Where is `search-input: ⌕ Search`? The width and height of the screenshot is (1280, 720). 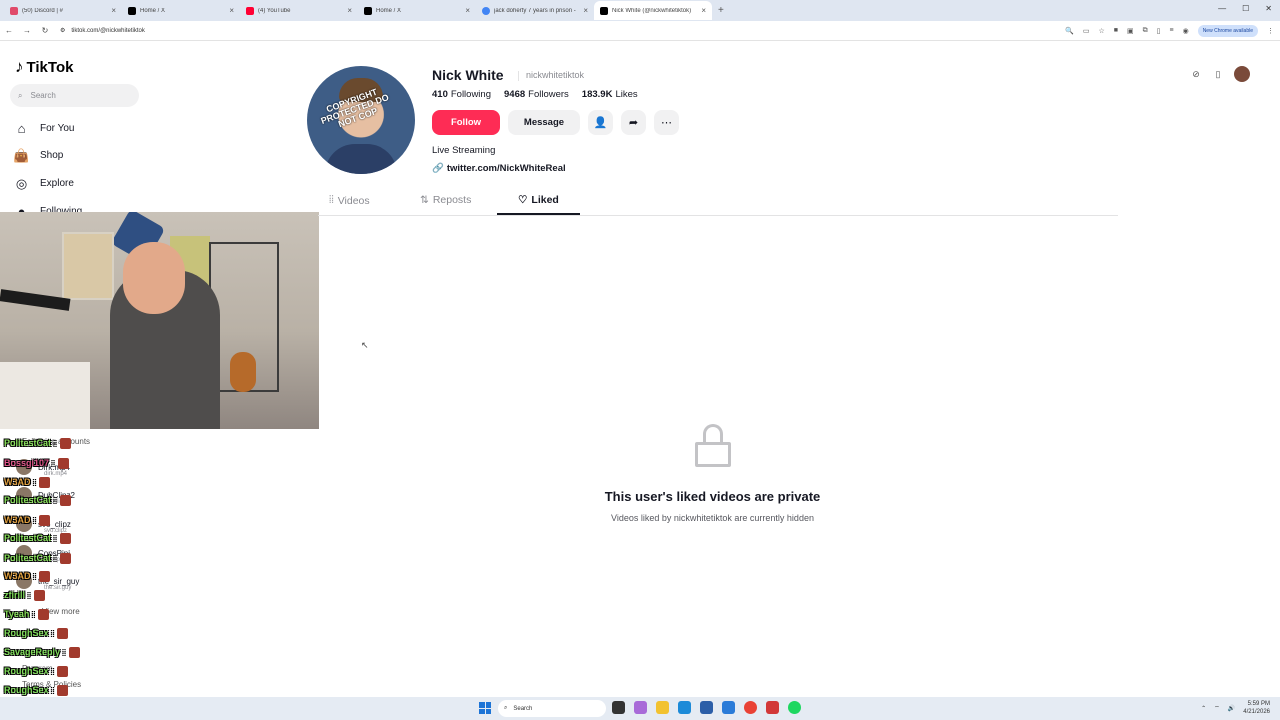
search-input: ⌕ Search is located at coordinates (74, 95).